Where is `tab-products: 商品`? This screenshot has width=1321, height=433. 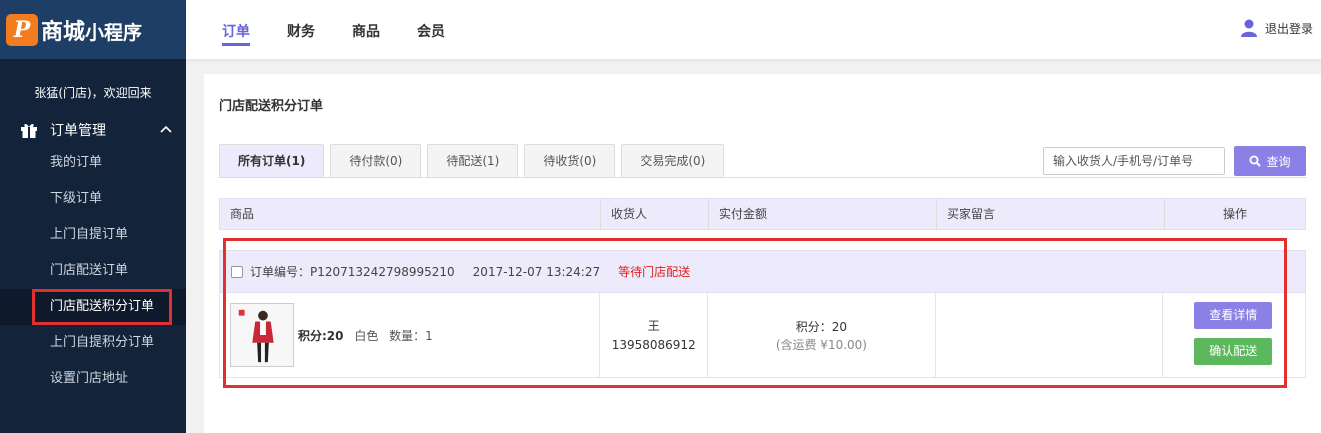
tab-products: 商品 is located at coordinates (366, 29).